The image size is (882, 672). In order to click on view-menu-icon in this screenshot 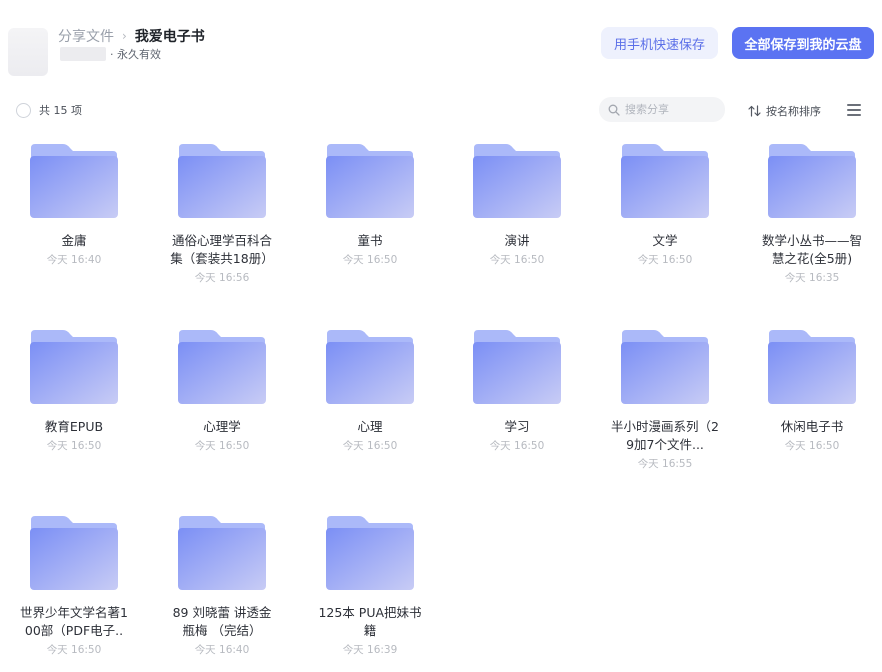, I will do `click(854, 110)`.